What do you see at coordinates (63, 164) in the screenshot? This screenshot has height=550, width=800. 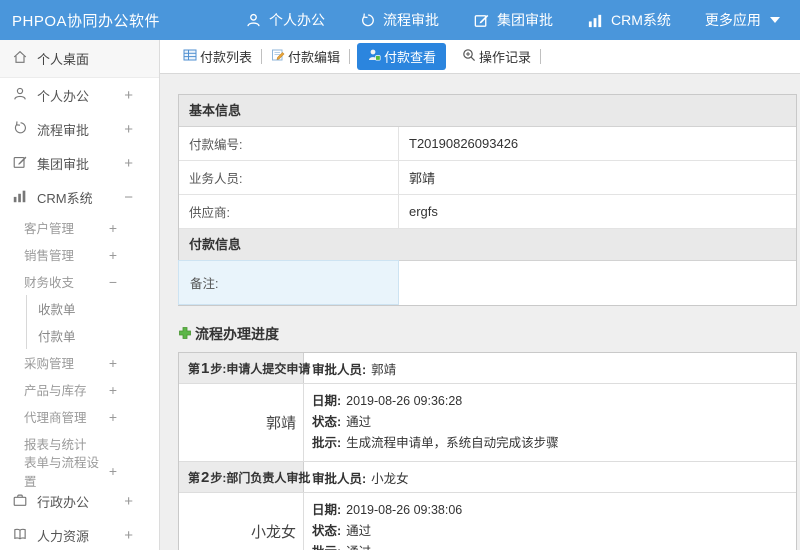 I see `sidebar-item-label: 集团审批` at bounding box center [63, 164].